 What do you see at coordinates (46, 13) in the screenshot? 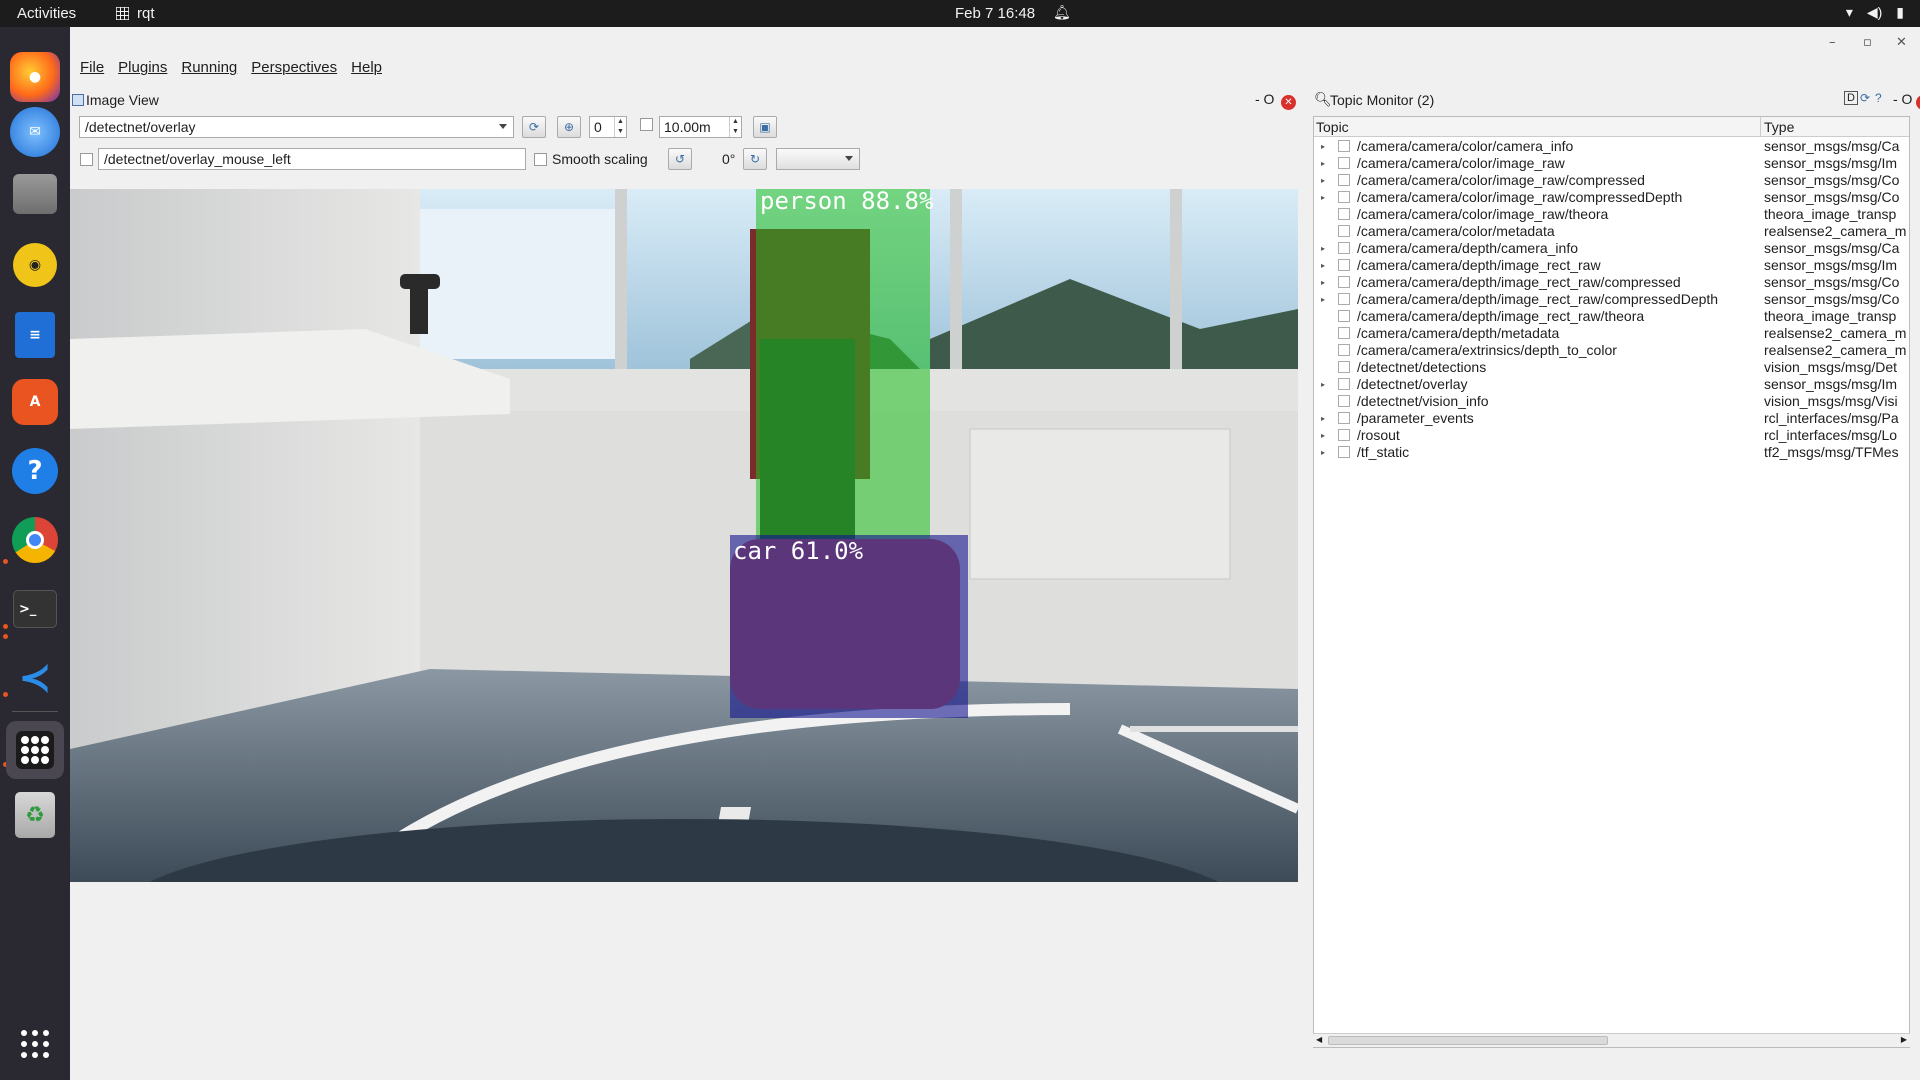
I see `activities-button: Activities` at bounding box center [46, 13].